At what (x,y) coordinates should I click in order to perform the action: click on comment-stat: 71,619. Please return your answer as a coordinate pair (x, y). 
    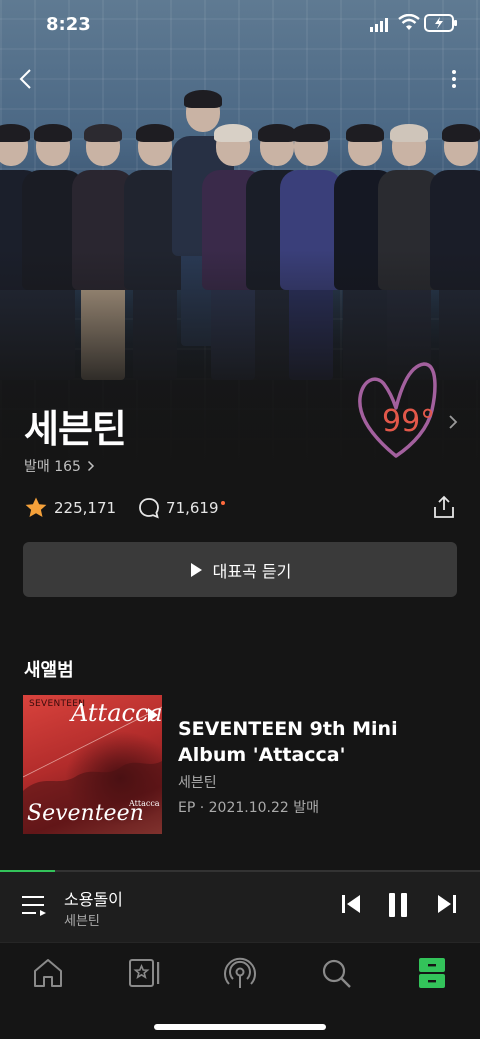
    Looking at the image, I should click on (181, 508).